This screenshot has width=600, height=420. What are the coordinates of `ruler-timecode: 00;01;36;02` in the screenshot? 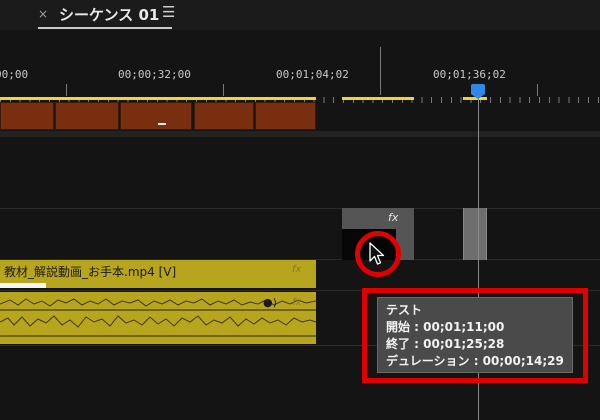 It's located at (469, 74).